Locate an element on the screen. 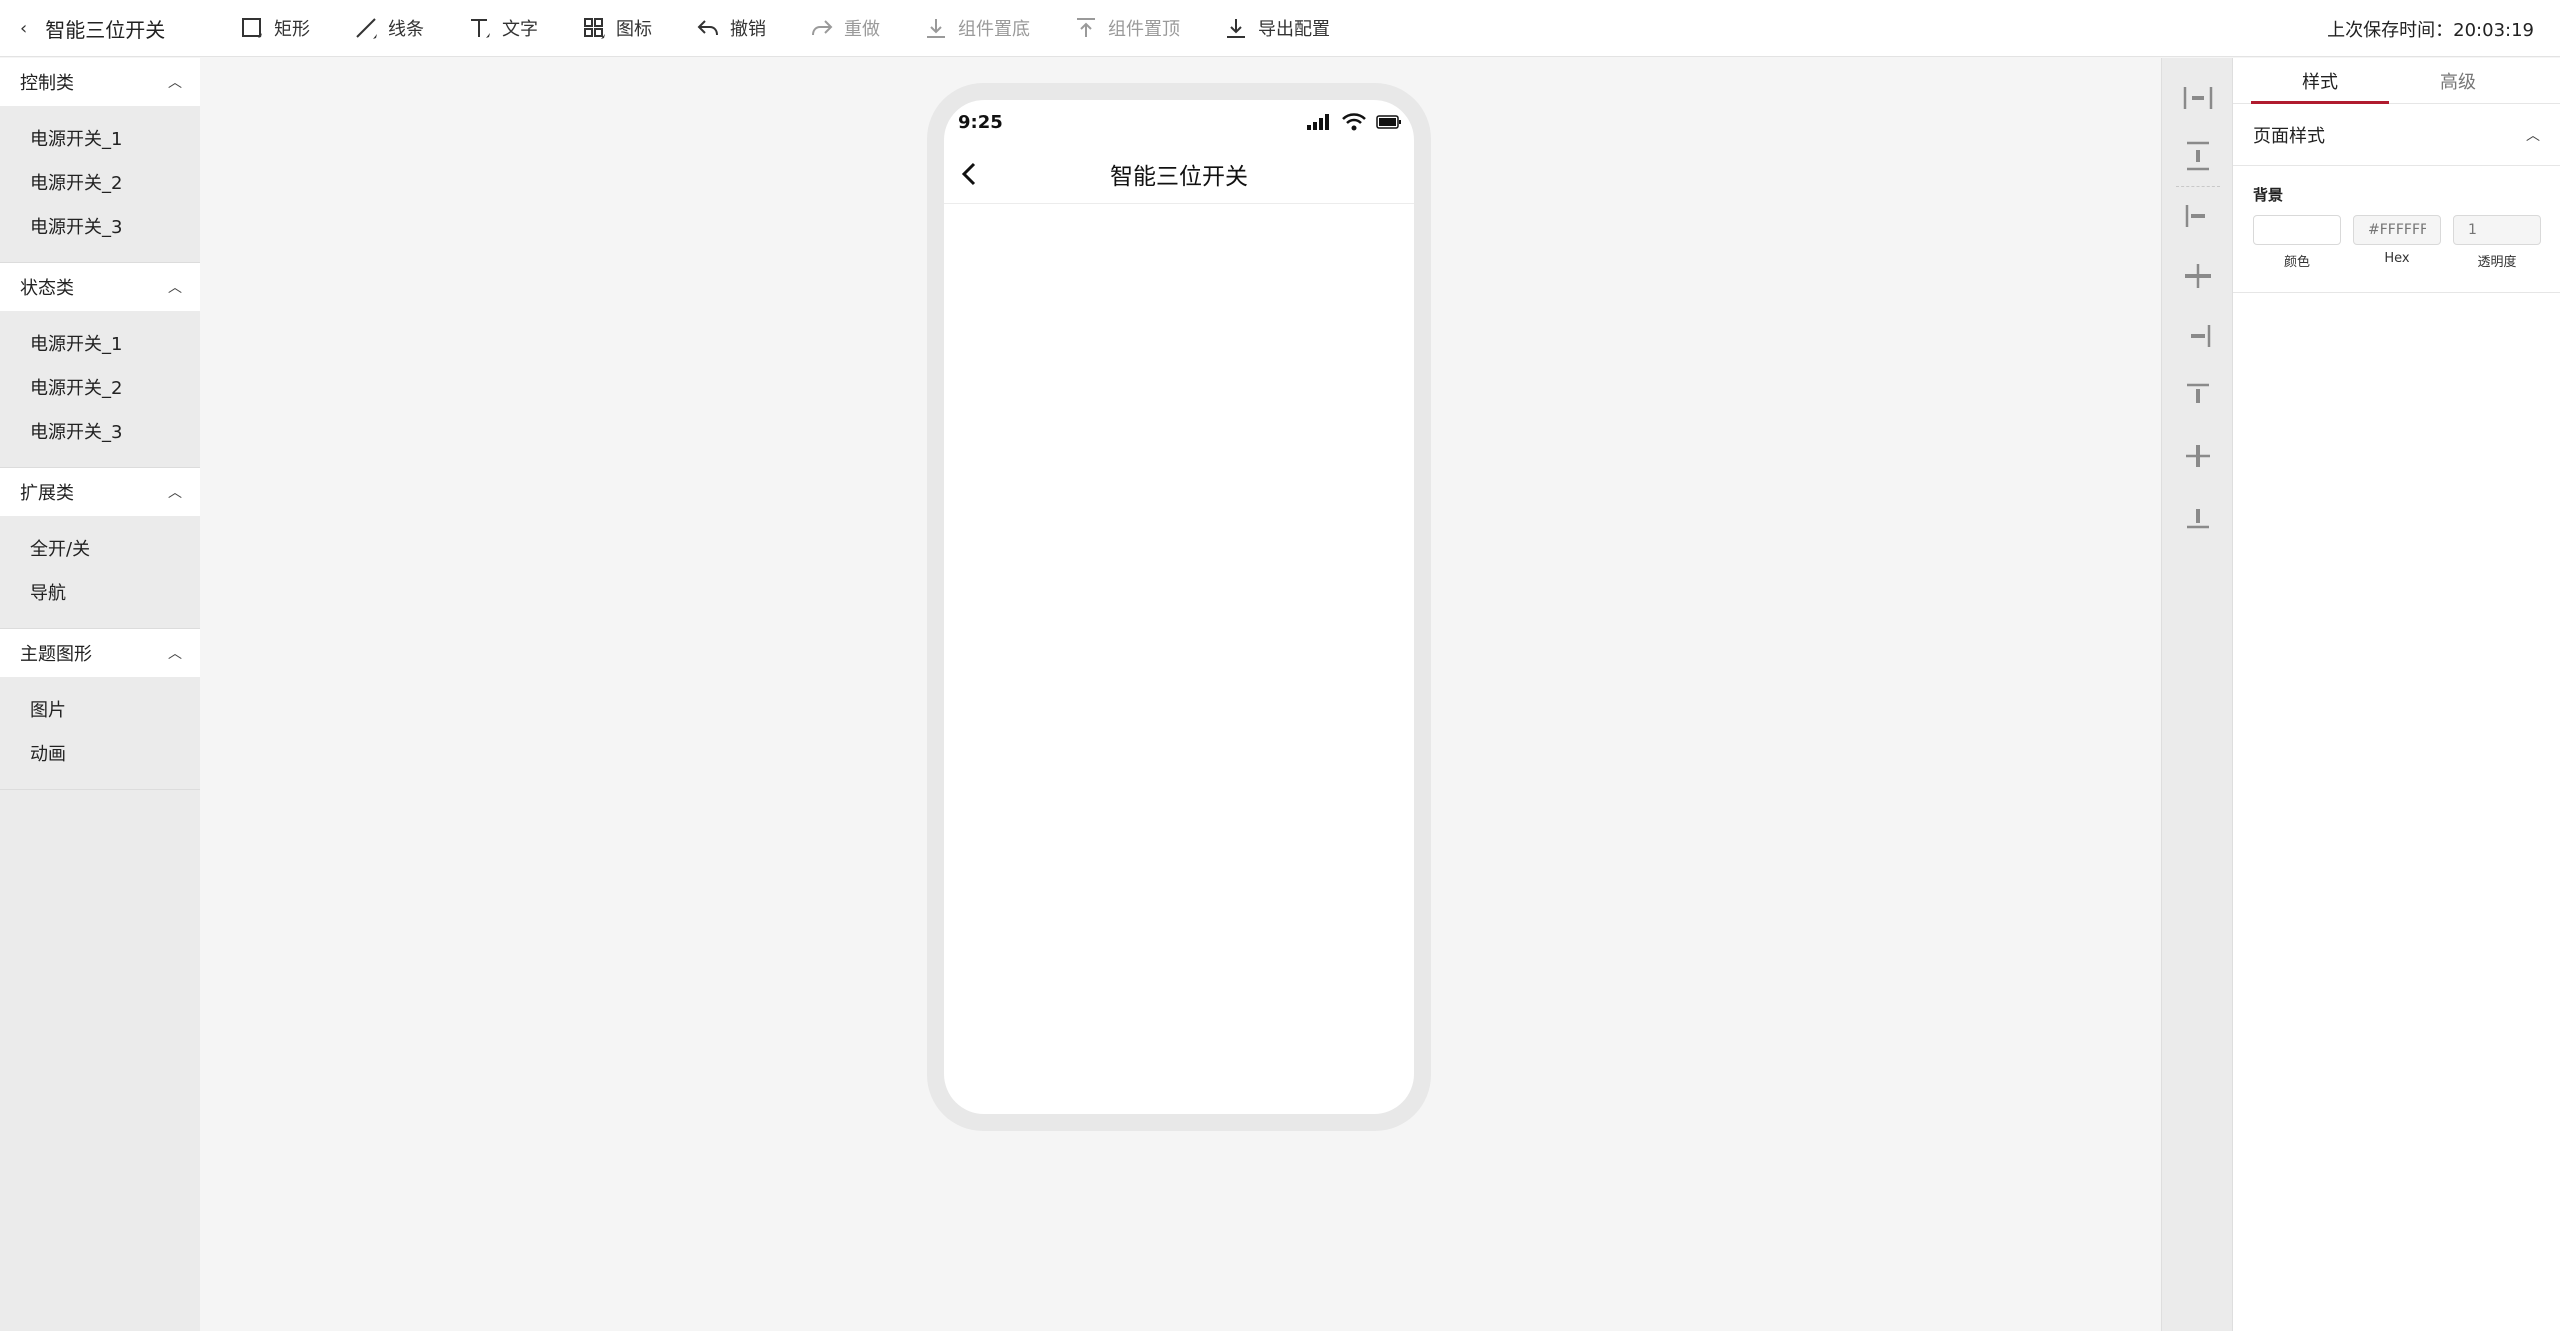 The width and height of the screenshot is (2560, 1331). phone-page-title: 智能三位开关 is located at coordinates (1179, 176).